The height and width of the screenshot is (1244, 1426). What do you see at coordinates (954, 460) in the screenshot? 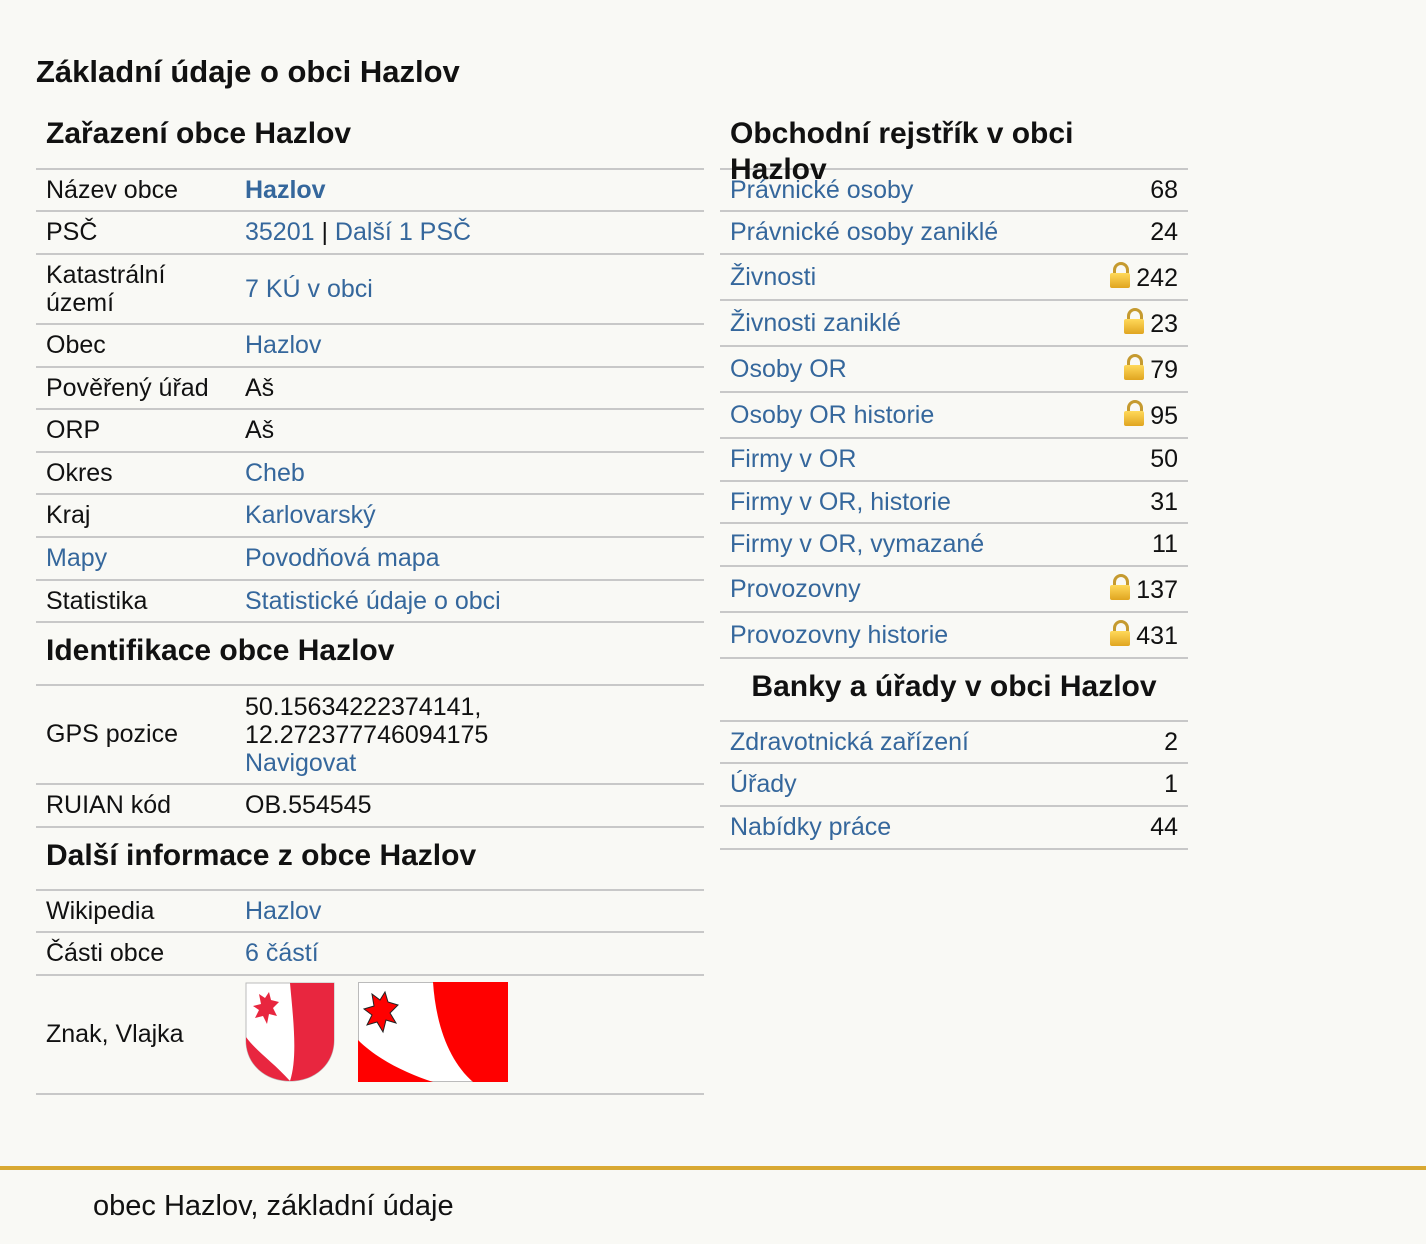
I see `table-row: Firmy v OR 50` at bounding box center [954, 460].